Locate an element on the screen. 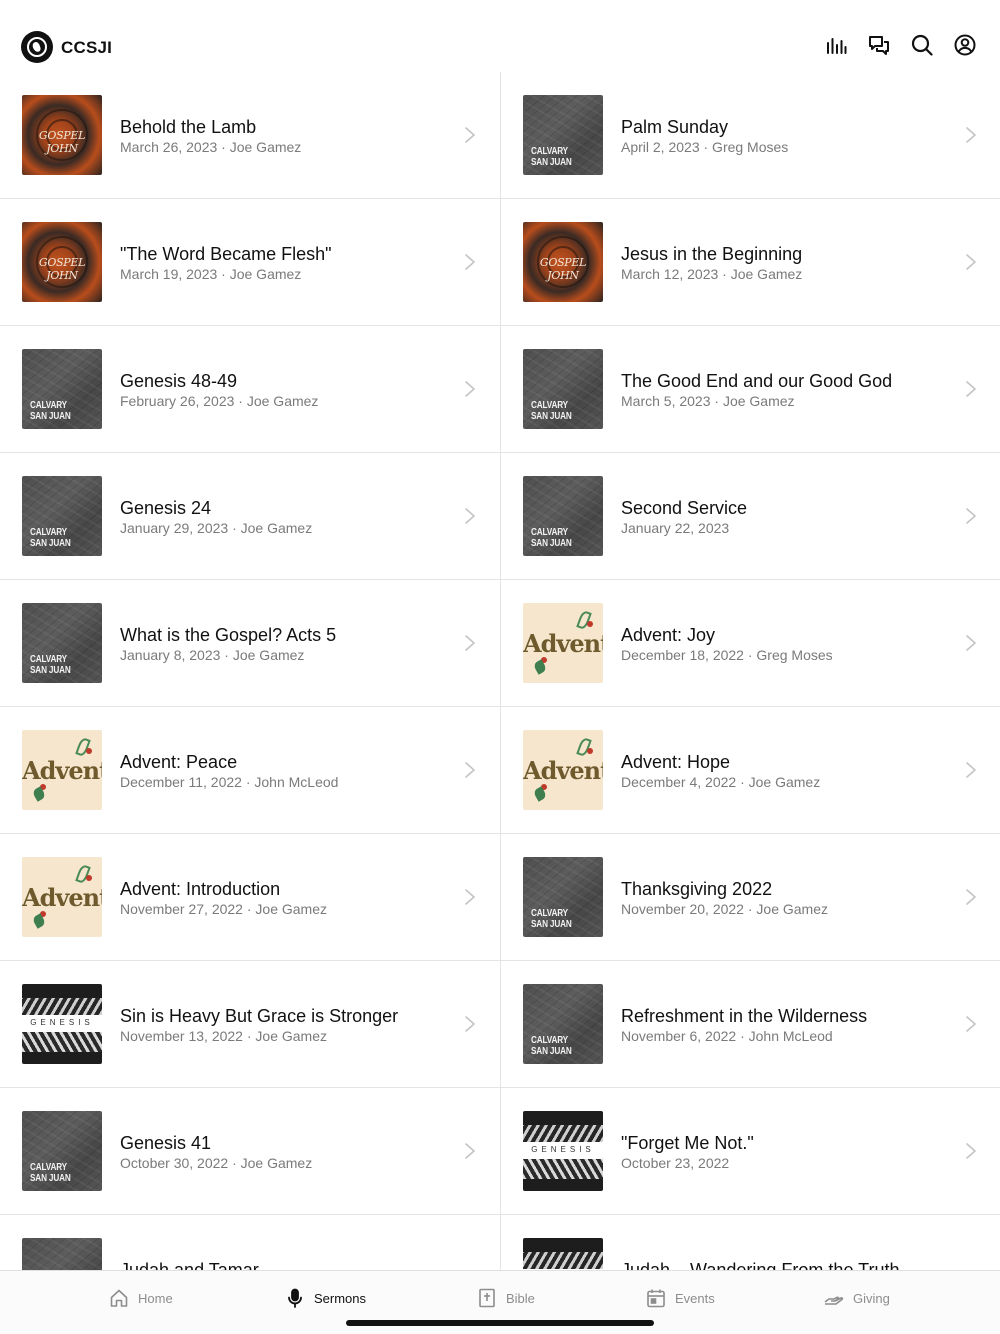  sermon-meta: December 11, 2022 · John McLeod is located at coordinates (229, 782).